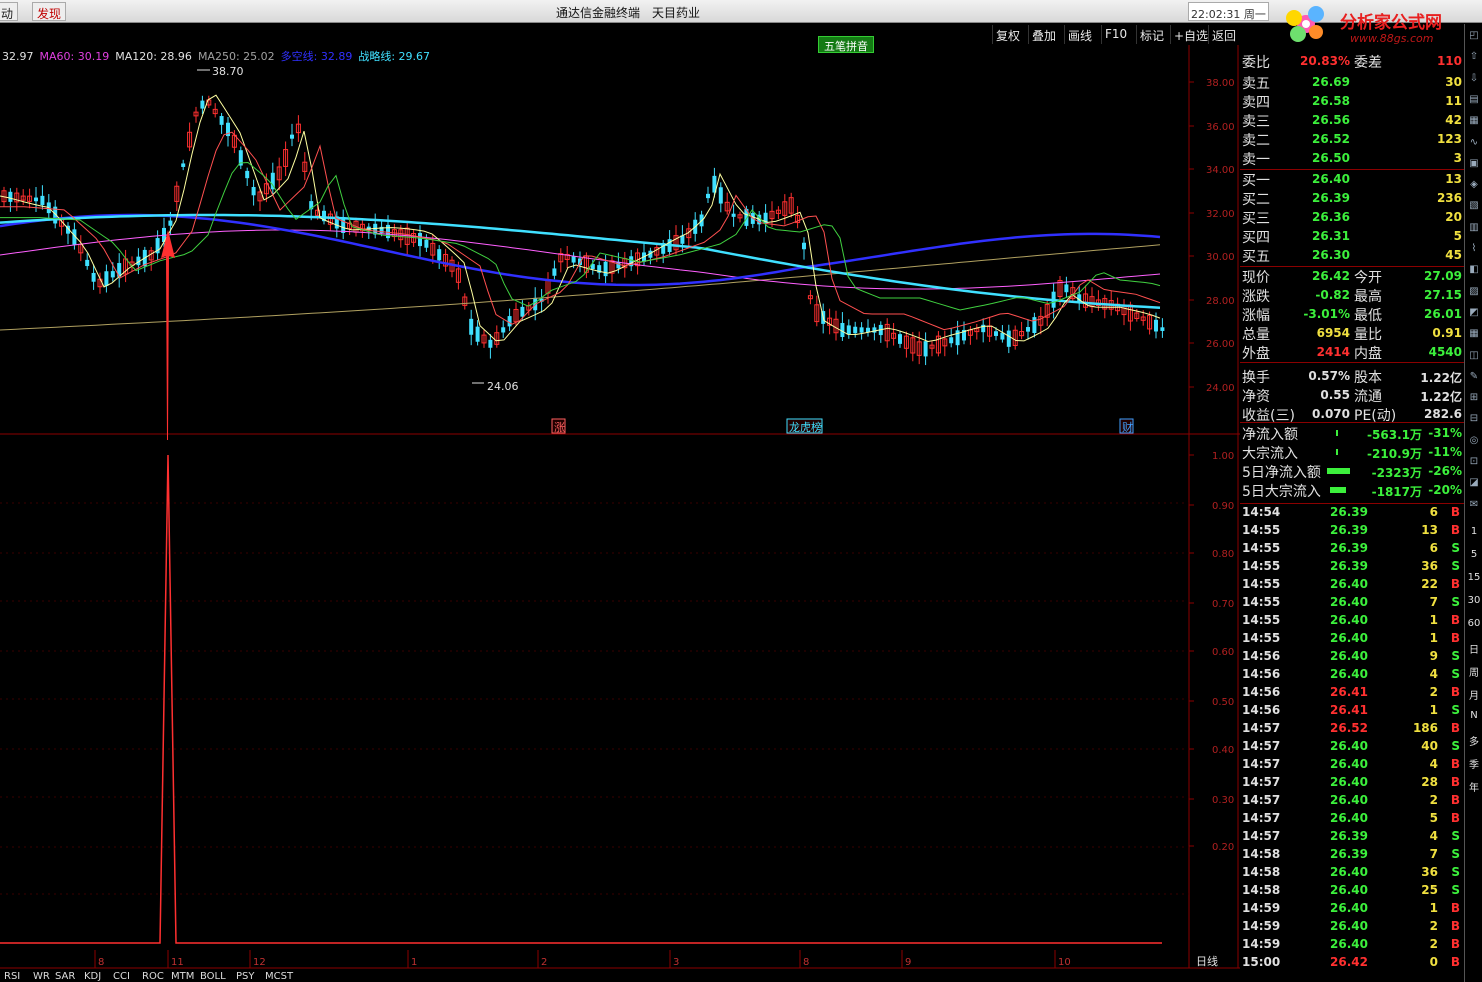 This screenshot has width=1482, height=982. I want to click on tick-side: S, so click(1455, 872).